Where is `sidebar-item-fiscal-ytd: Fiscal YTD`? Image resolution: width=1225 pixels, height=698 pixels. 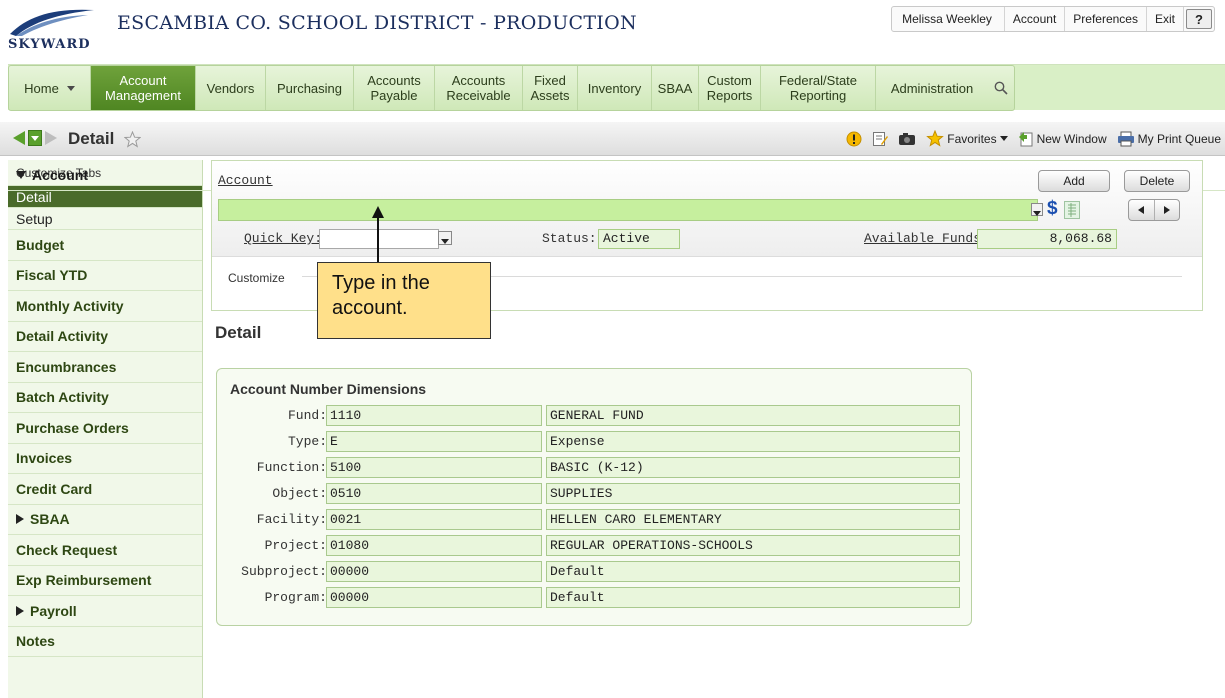 sidebar-item-fiscal-ytd: Fiscal YTD is located at coordinates (105, 276).